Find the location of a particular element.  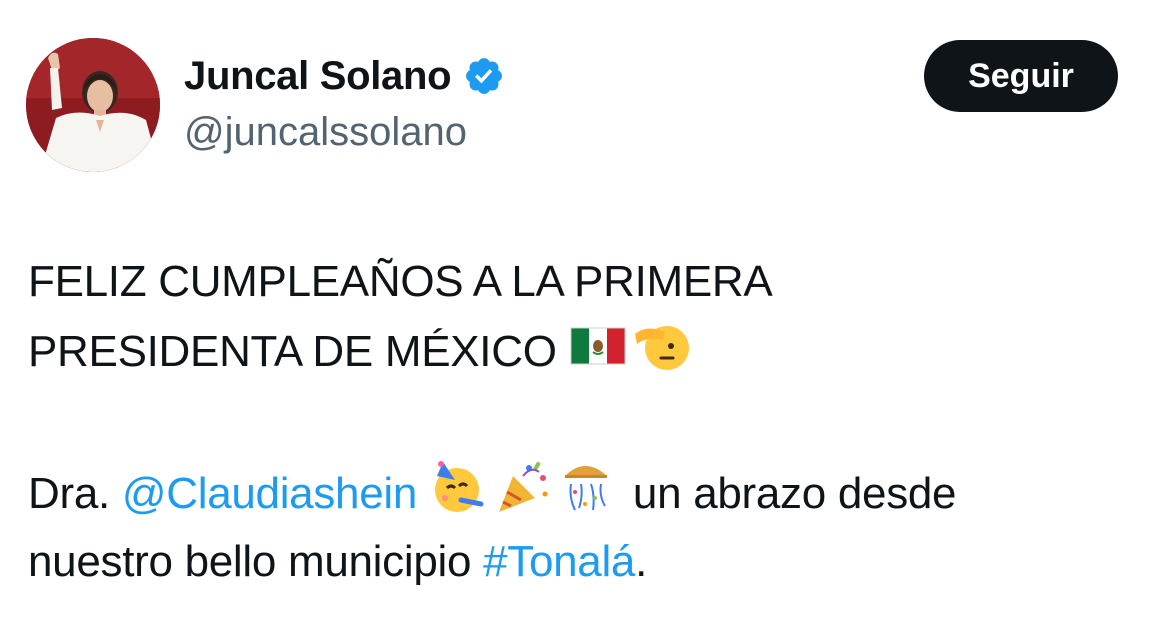

partying-face-icon is located at coordinates (458, 487).